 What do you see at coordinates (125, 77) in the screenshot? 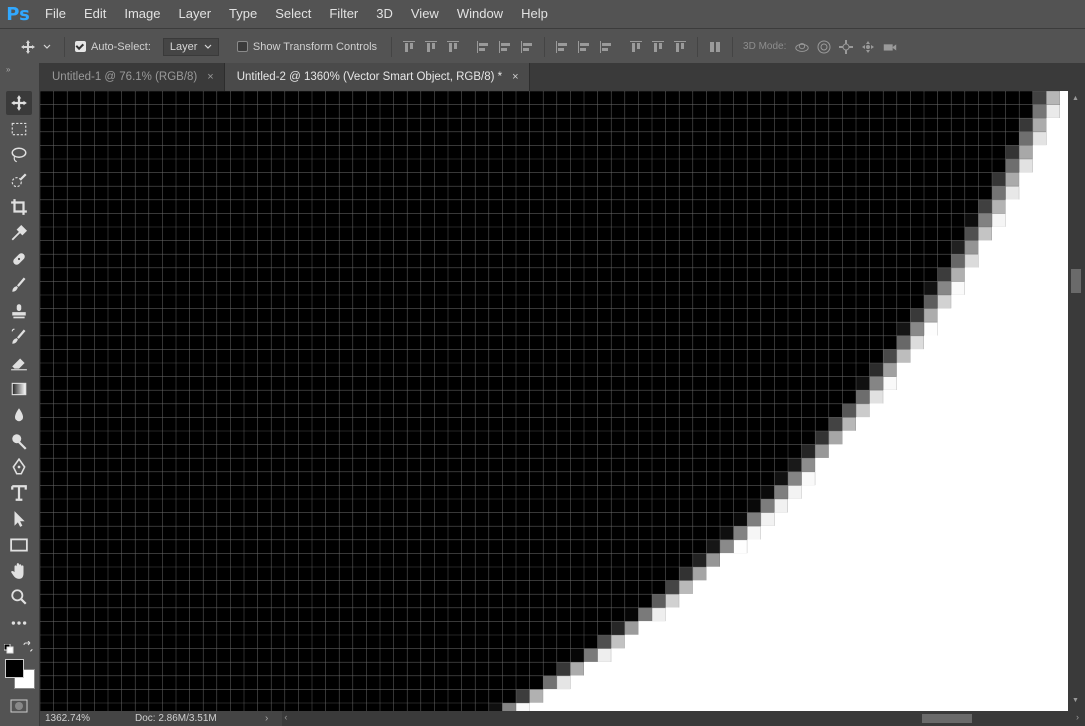
I see `tab-title: Untitled-1 @ 76.1% (RGB/8)` at bounding box center [125, 77].